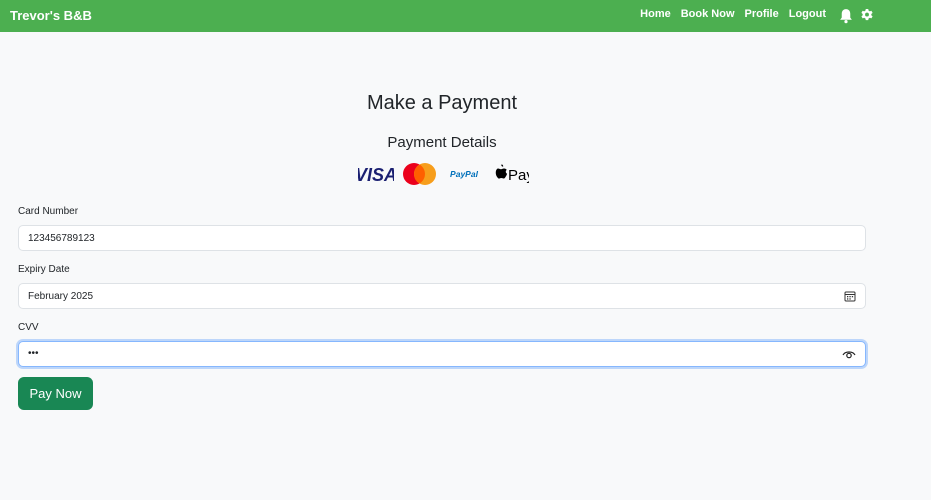  I want to click on mastercard-logo, so click(419, 174).